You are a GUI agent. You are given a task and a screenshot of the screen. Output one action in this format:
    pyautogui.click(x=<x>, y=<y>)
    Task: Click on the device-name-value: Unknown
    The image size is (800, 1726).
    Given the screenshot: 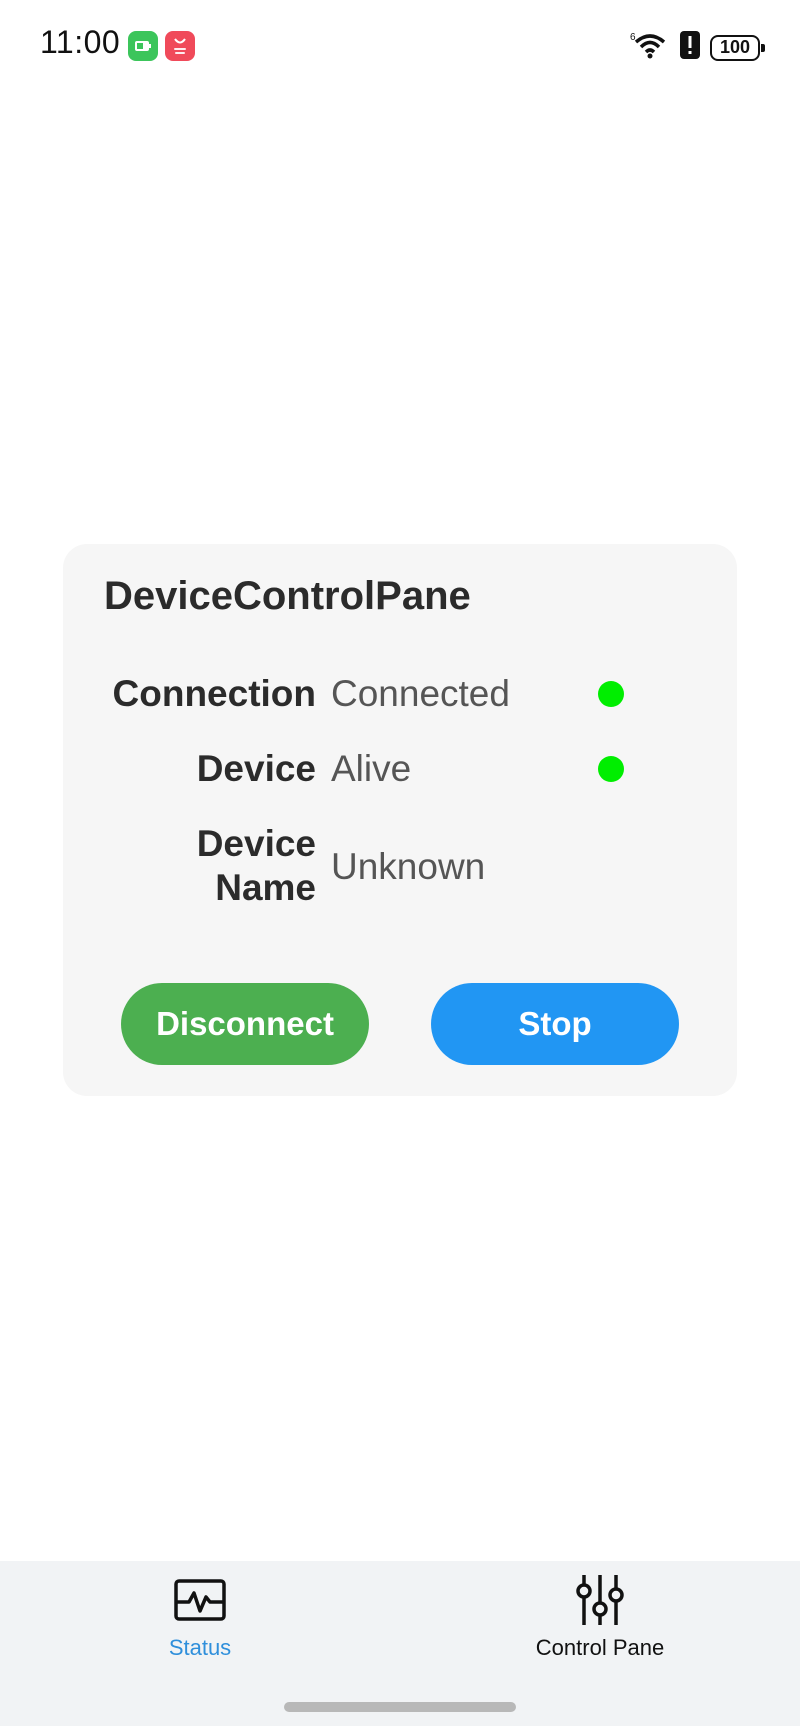 What is the action you would take?
    pyautogui.click(x=408, y=866)
    